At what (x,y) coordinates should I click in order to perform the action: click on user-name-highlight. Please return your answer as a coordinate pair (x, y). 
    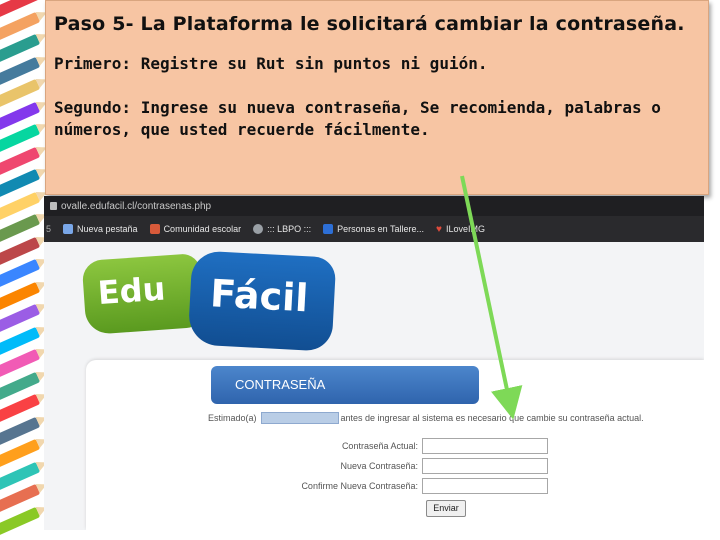
    Looking at the image, I should click on (299, 418).